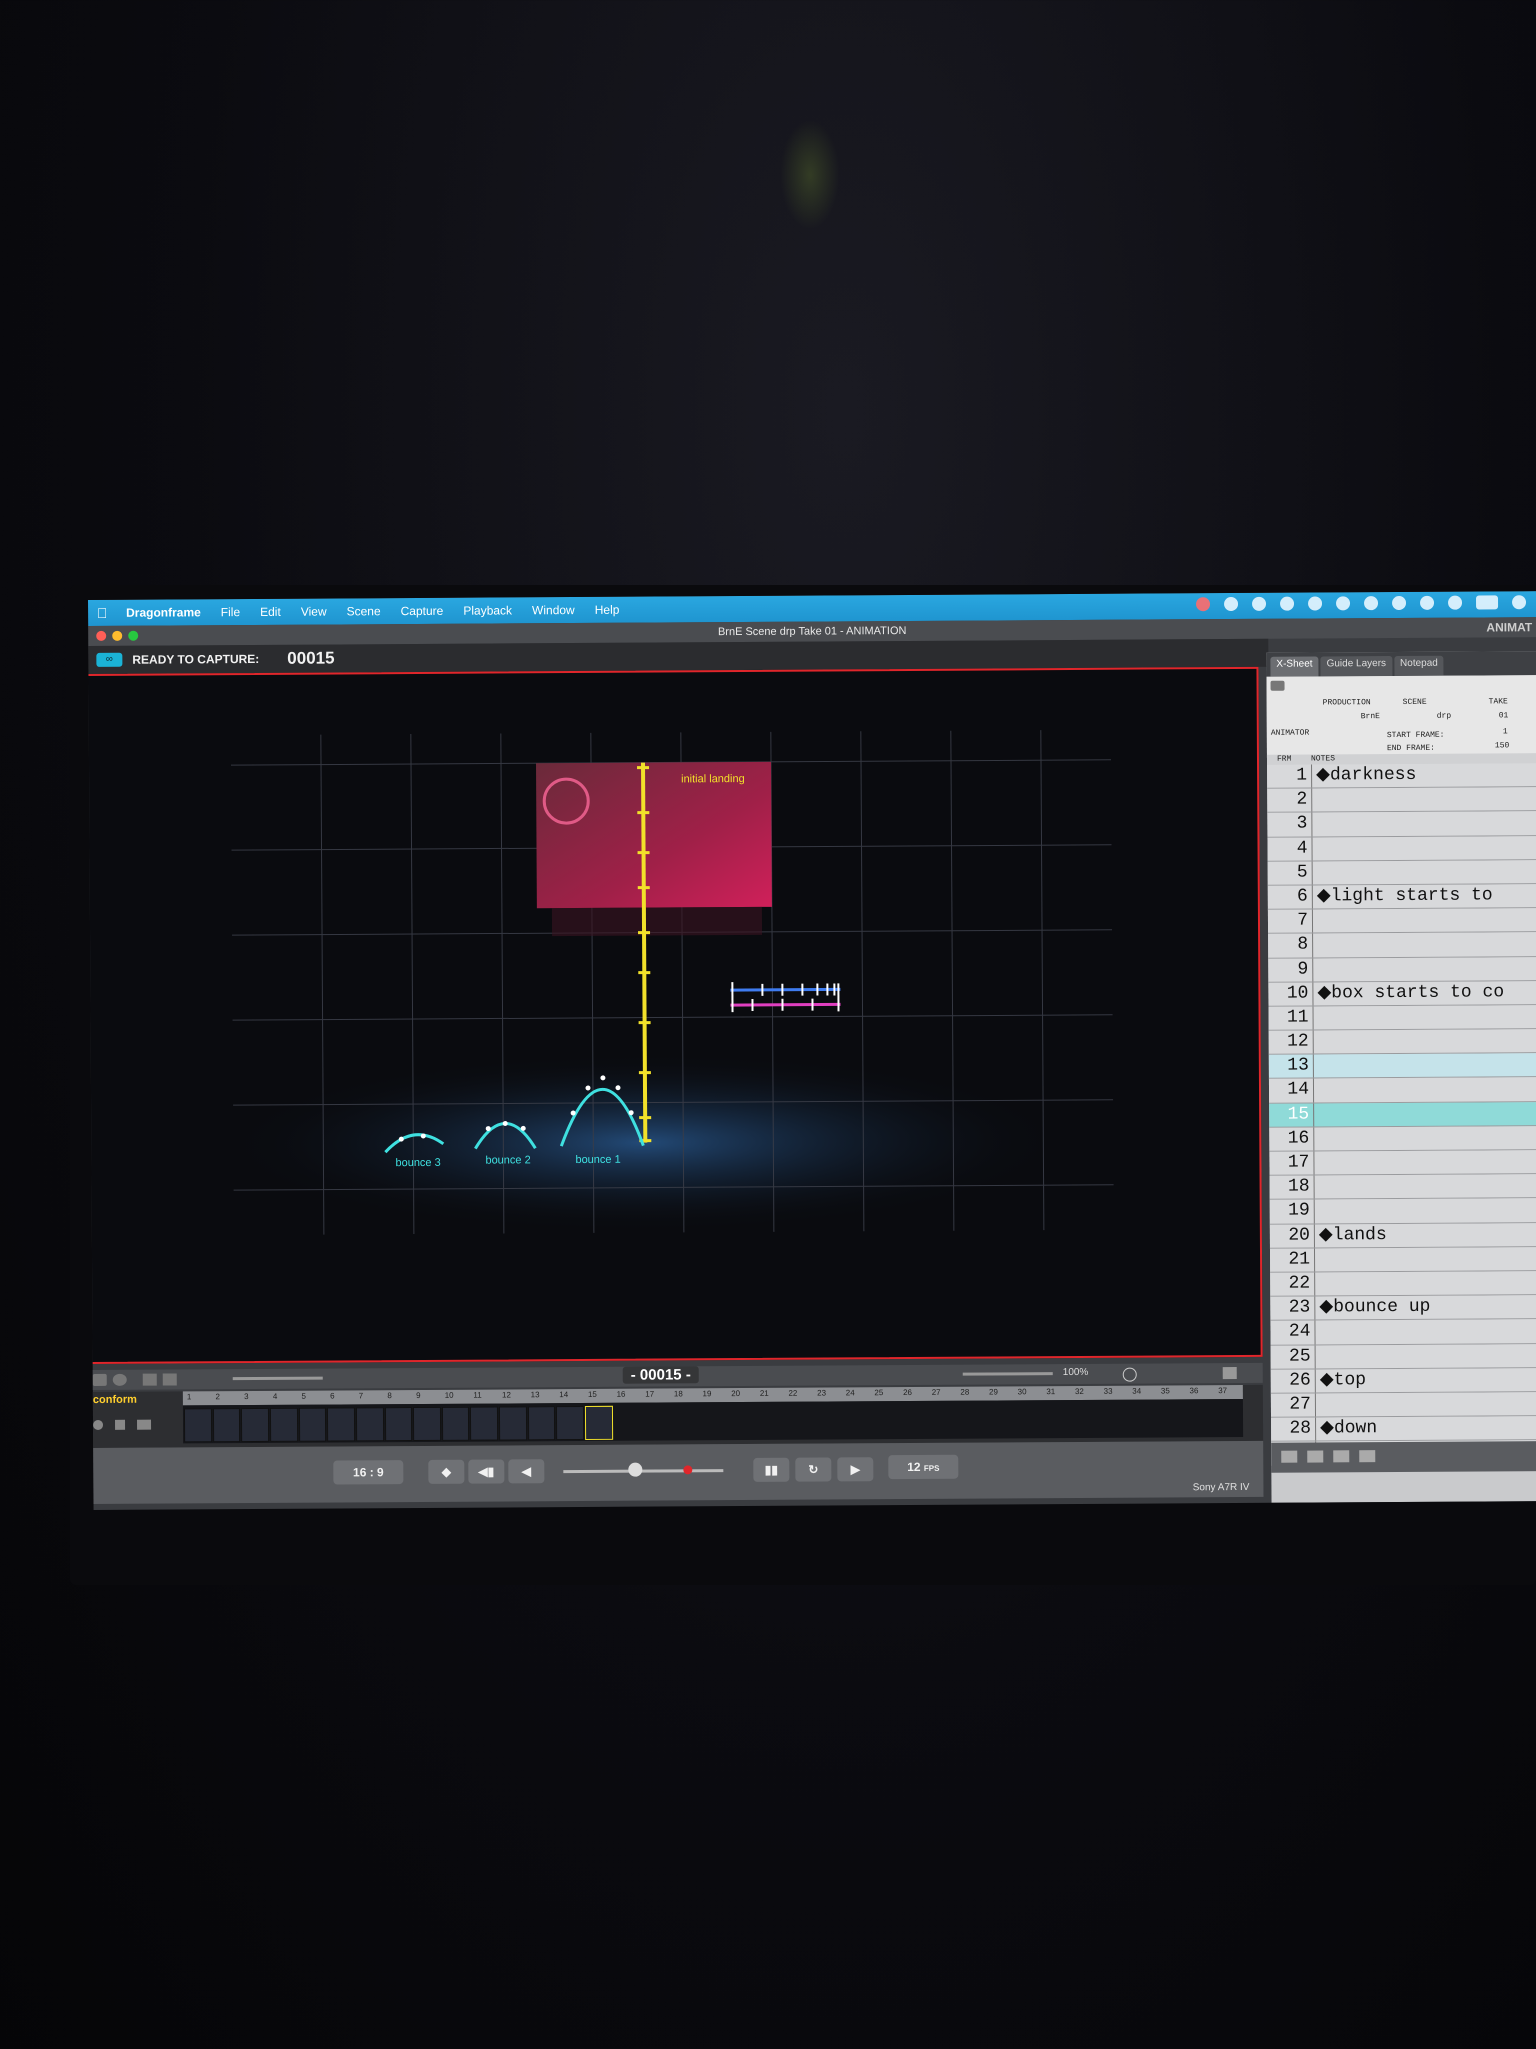  I want to click on ruler-frame-number: 8, so click(389, 1395).